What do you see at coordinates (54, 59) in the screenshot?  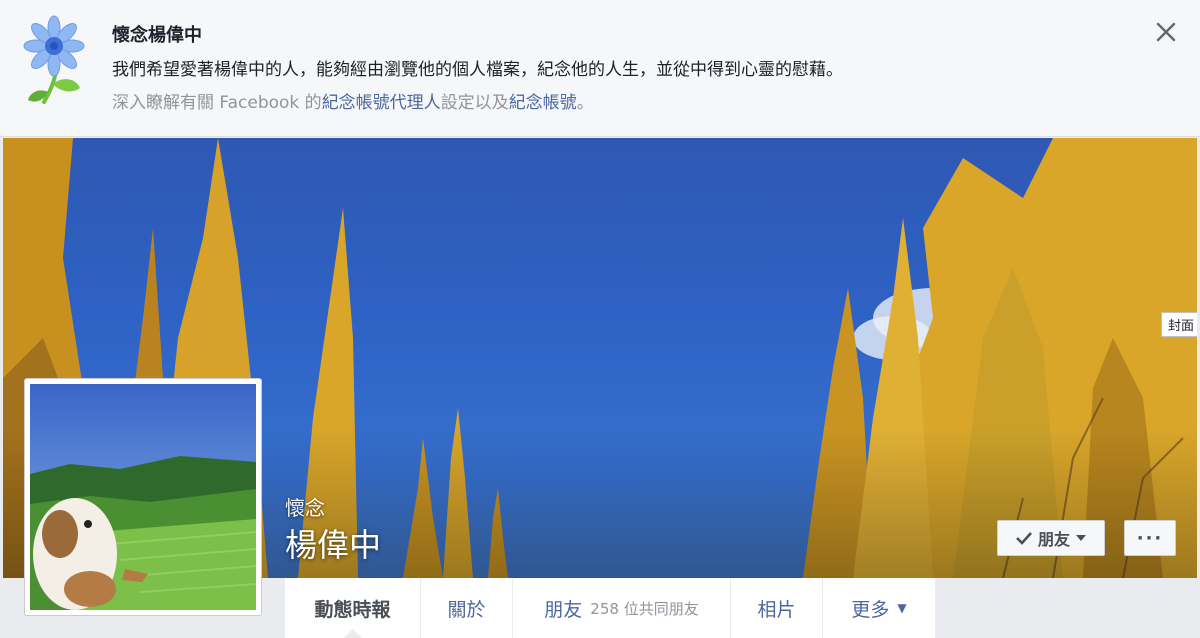 I see `forget-me-not-flower-icon` at bounding box center [54, 59].